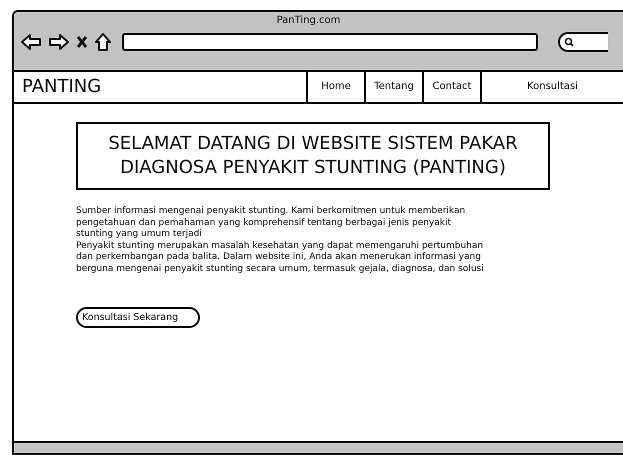 The width and height of the screenshot is (623, 455). I want to click on close-icon, so click(82, 42).